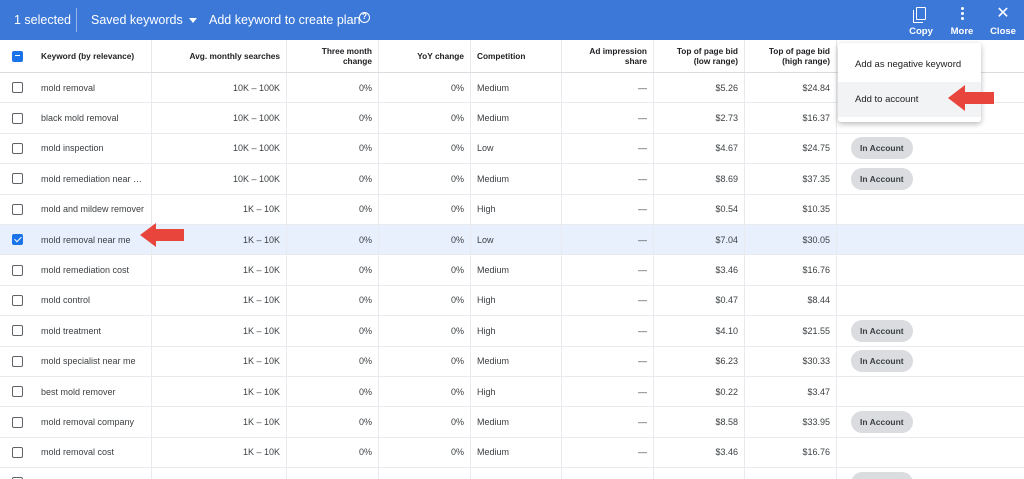 Image resolution: width=1024 pixels, height=479 pixels. I want to click on header-keyword: Keyword (by relevance), so click(93, 56).